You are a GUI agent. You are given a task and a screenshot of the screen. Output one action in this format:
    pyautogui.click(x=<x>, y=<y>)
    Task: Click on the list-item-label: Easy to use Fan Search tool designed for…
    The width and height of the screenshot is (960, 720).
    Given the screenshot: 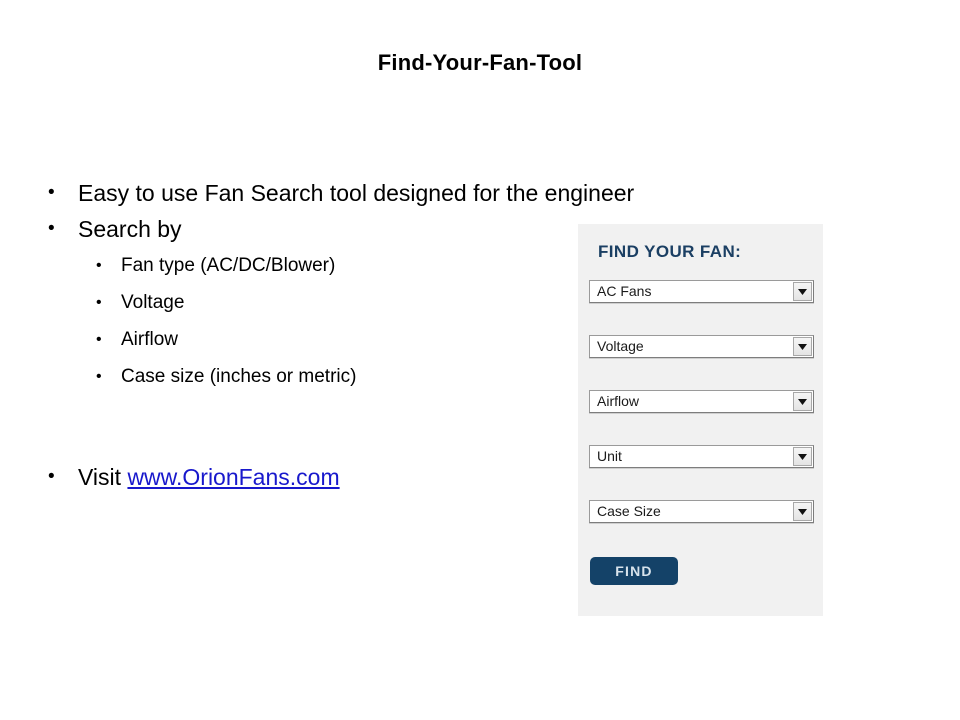 What is the action you would take?
    pyautogui.click(x=356, y=193)
    